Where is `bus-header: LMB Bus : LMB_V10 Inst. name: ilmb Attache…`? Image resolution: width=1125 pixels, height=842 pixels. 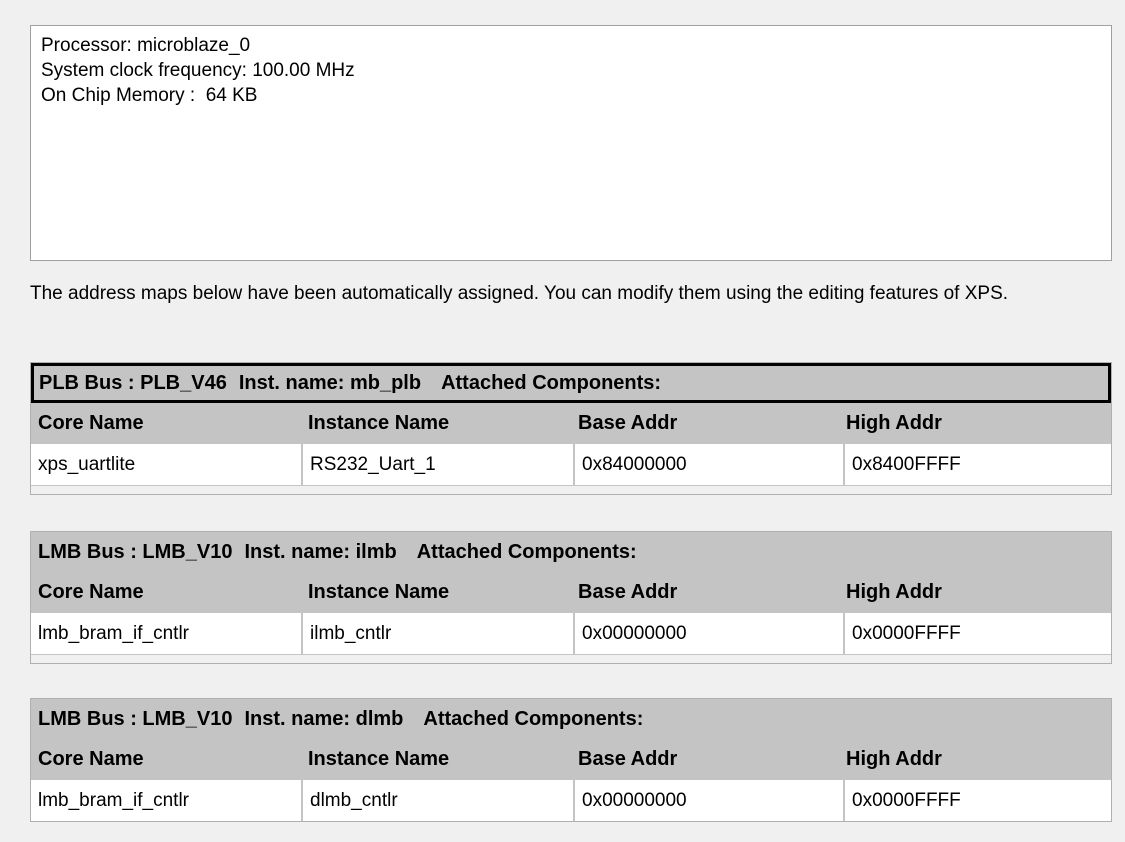 bus-header: LMB Bus : LMB_V10 Inst. name: ilmb Attache… is located at coordinates (571, 552).